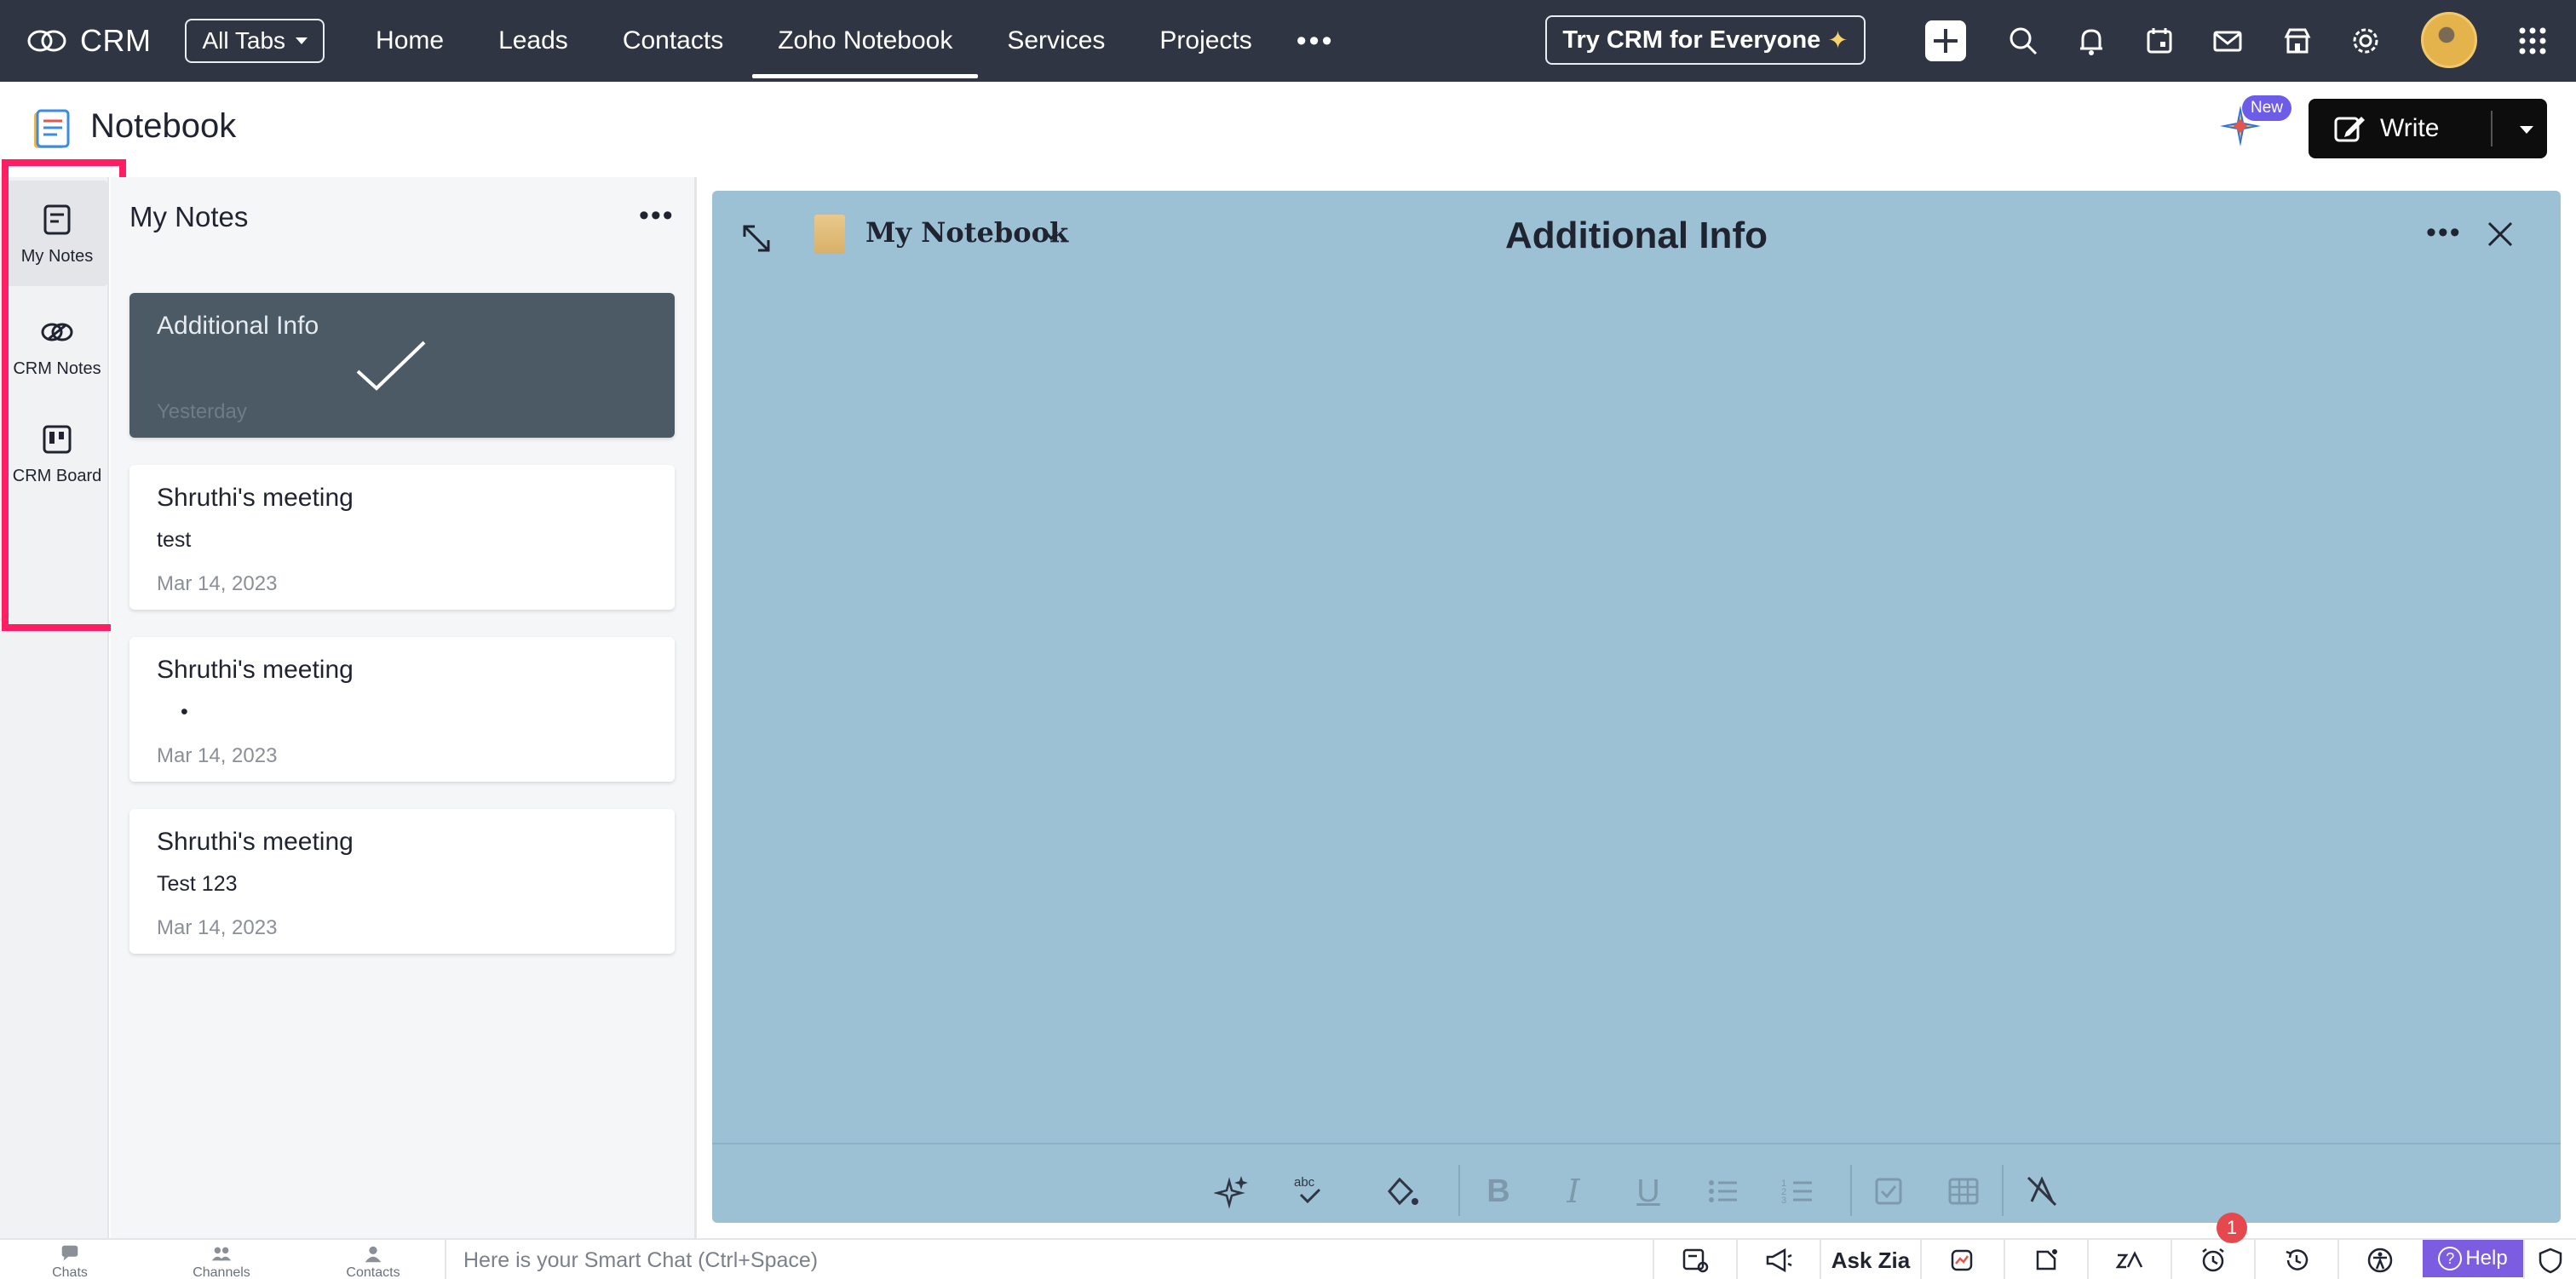  I want to click on smart-chat-input: Here is your Smart Chat (Ctrl+Space), so click(1048, 1260).